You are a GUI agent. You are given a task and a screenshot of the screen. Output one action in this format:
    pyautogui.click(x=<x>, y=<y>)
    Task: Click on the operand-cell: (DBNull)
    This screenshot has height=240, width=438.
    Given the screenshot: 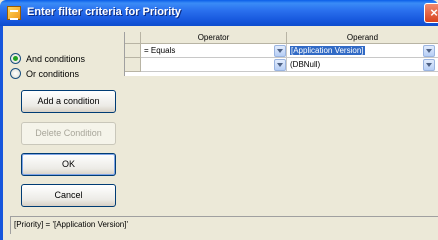 What is the action you would take?
    pyautogui.click(x=362, y=65)
    